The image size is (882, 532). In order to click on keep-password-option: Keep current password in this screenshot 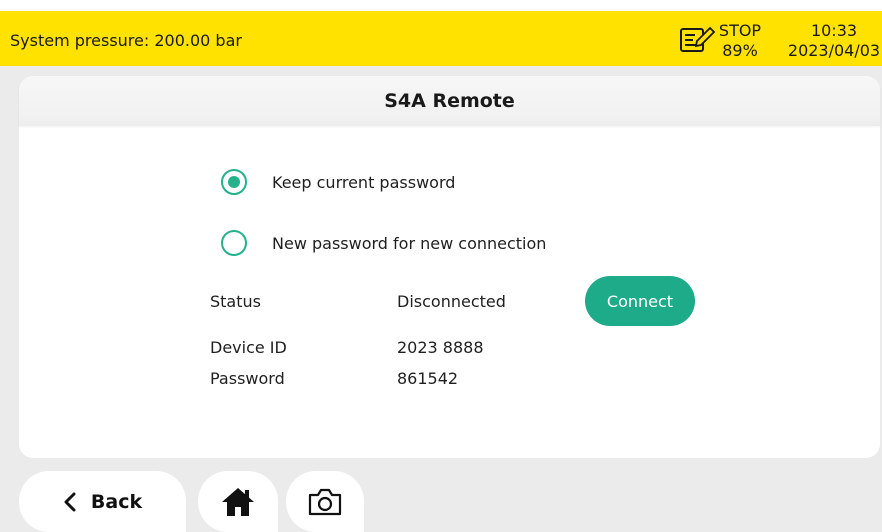, I will do `click(338, 182)`.